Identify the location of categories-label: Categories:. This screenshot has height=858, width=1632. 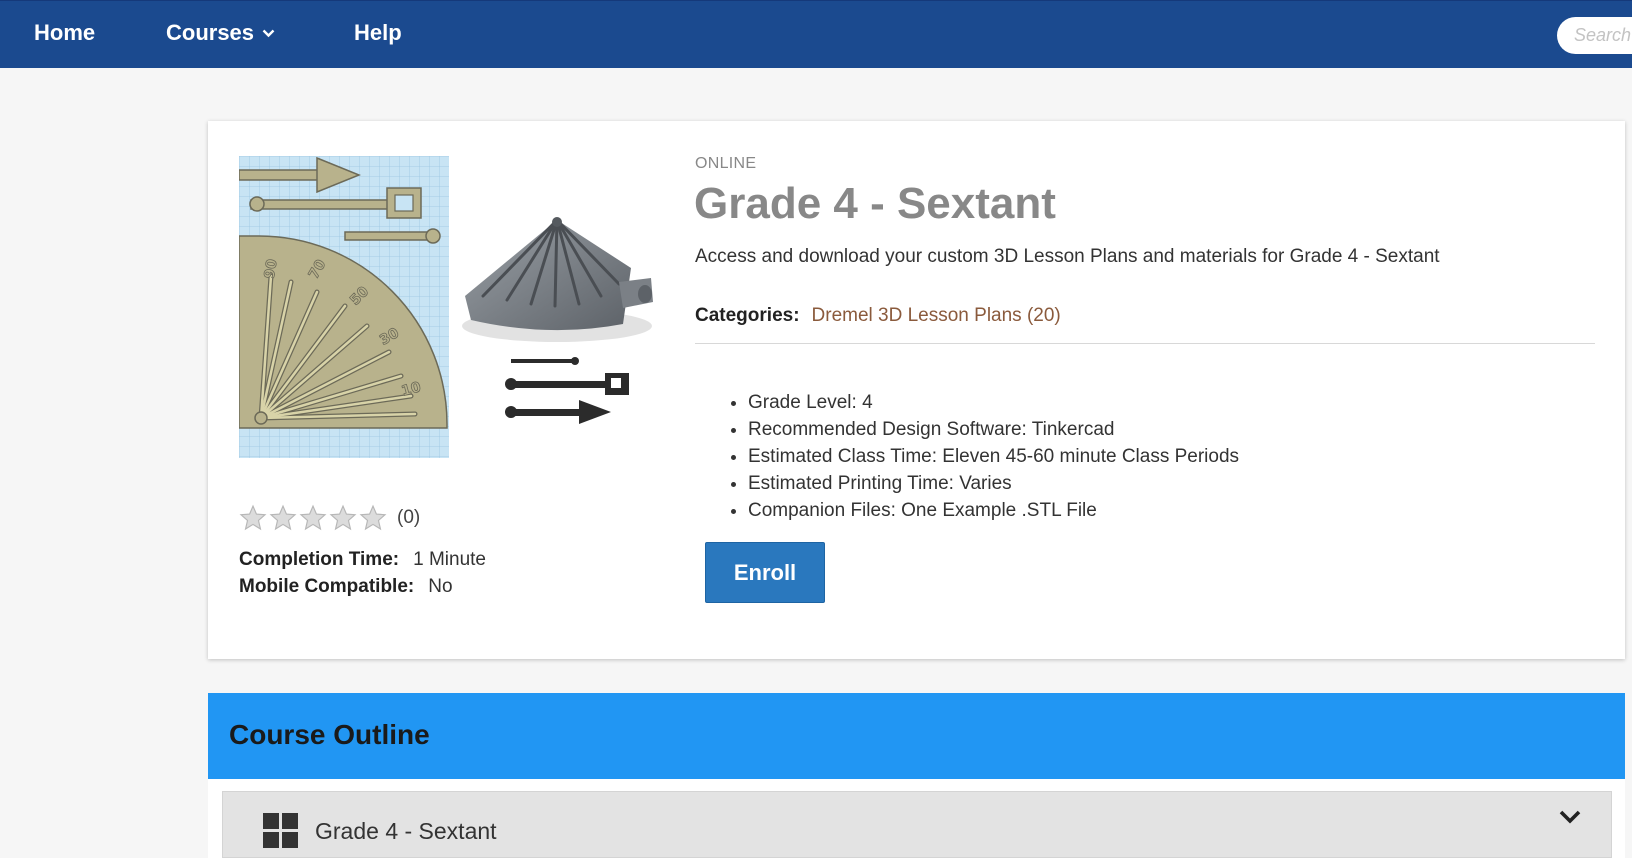
(747, 315).